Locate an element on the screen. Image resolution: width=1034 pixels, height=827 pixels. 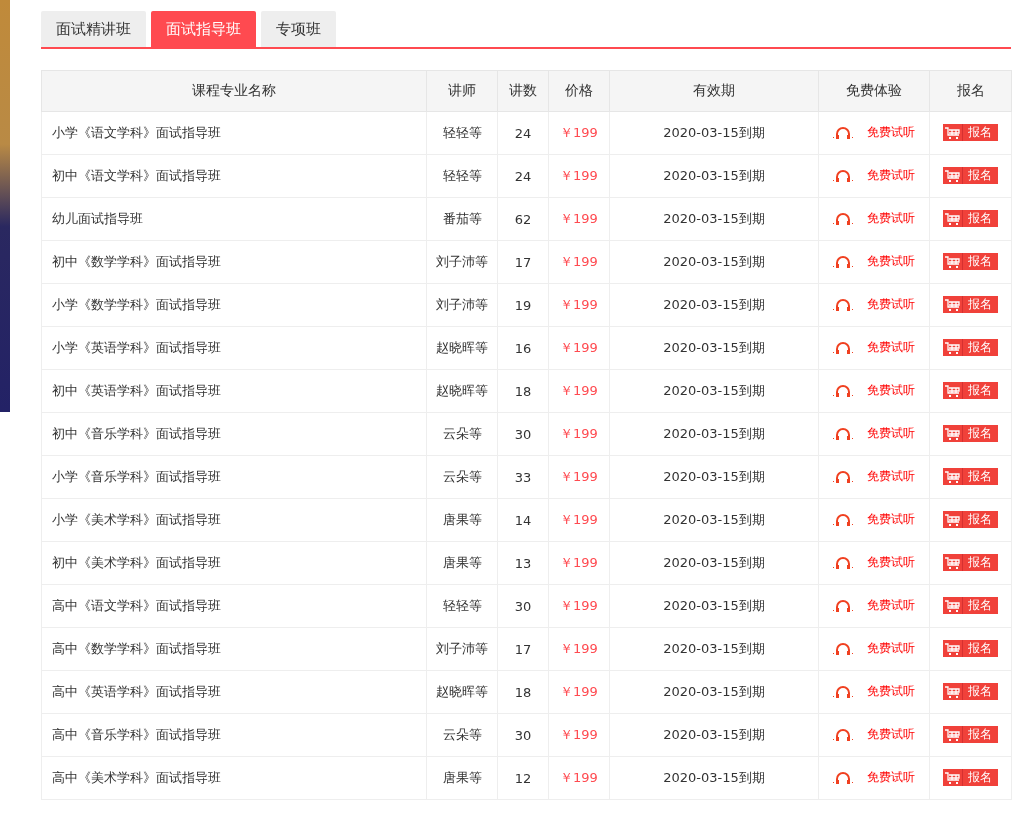
lecture-count-cell: 16 is located at coordinates (523, 348).